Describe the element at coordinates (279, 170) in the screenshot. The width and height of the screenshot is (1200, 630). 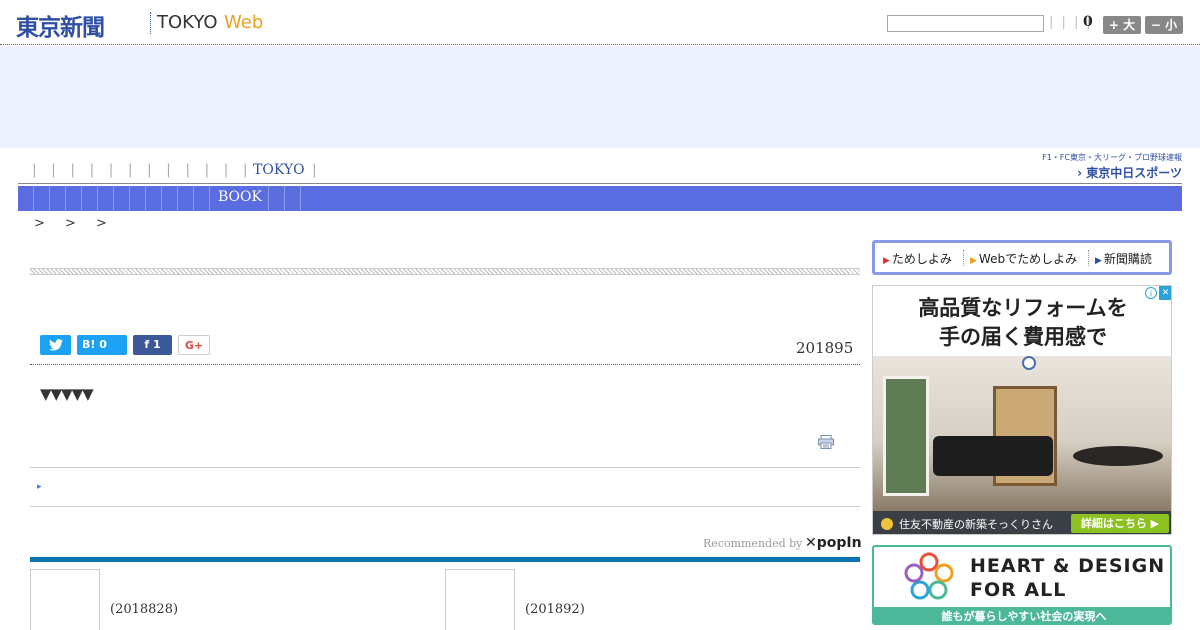
I see `primary-nav-item-tokyo: TOKYO` at that location.